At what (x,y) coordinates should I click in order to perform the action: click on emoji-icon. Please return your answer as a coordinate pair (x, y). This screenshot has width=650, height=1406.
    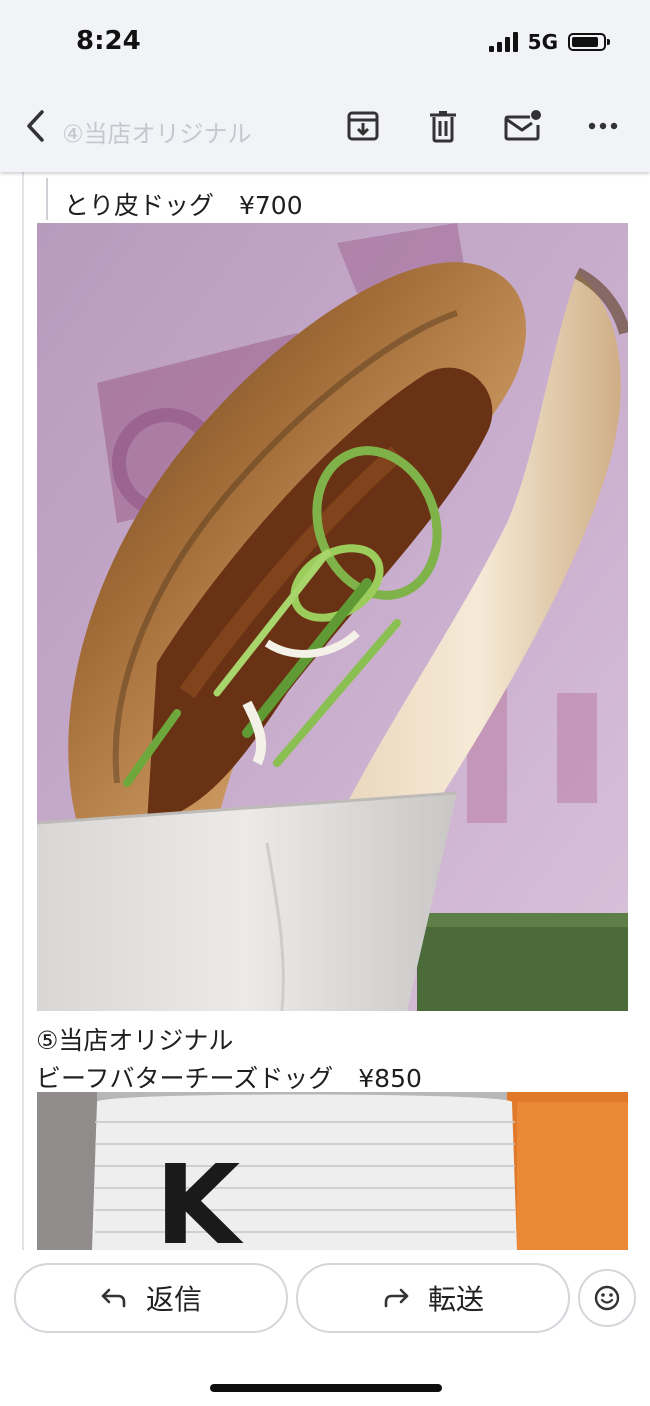
    Looking at the image, I should click on (607, 1298).